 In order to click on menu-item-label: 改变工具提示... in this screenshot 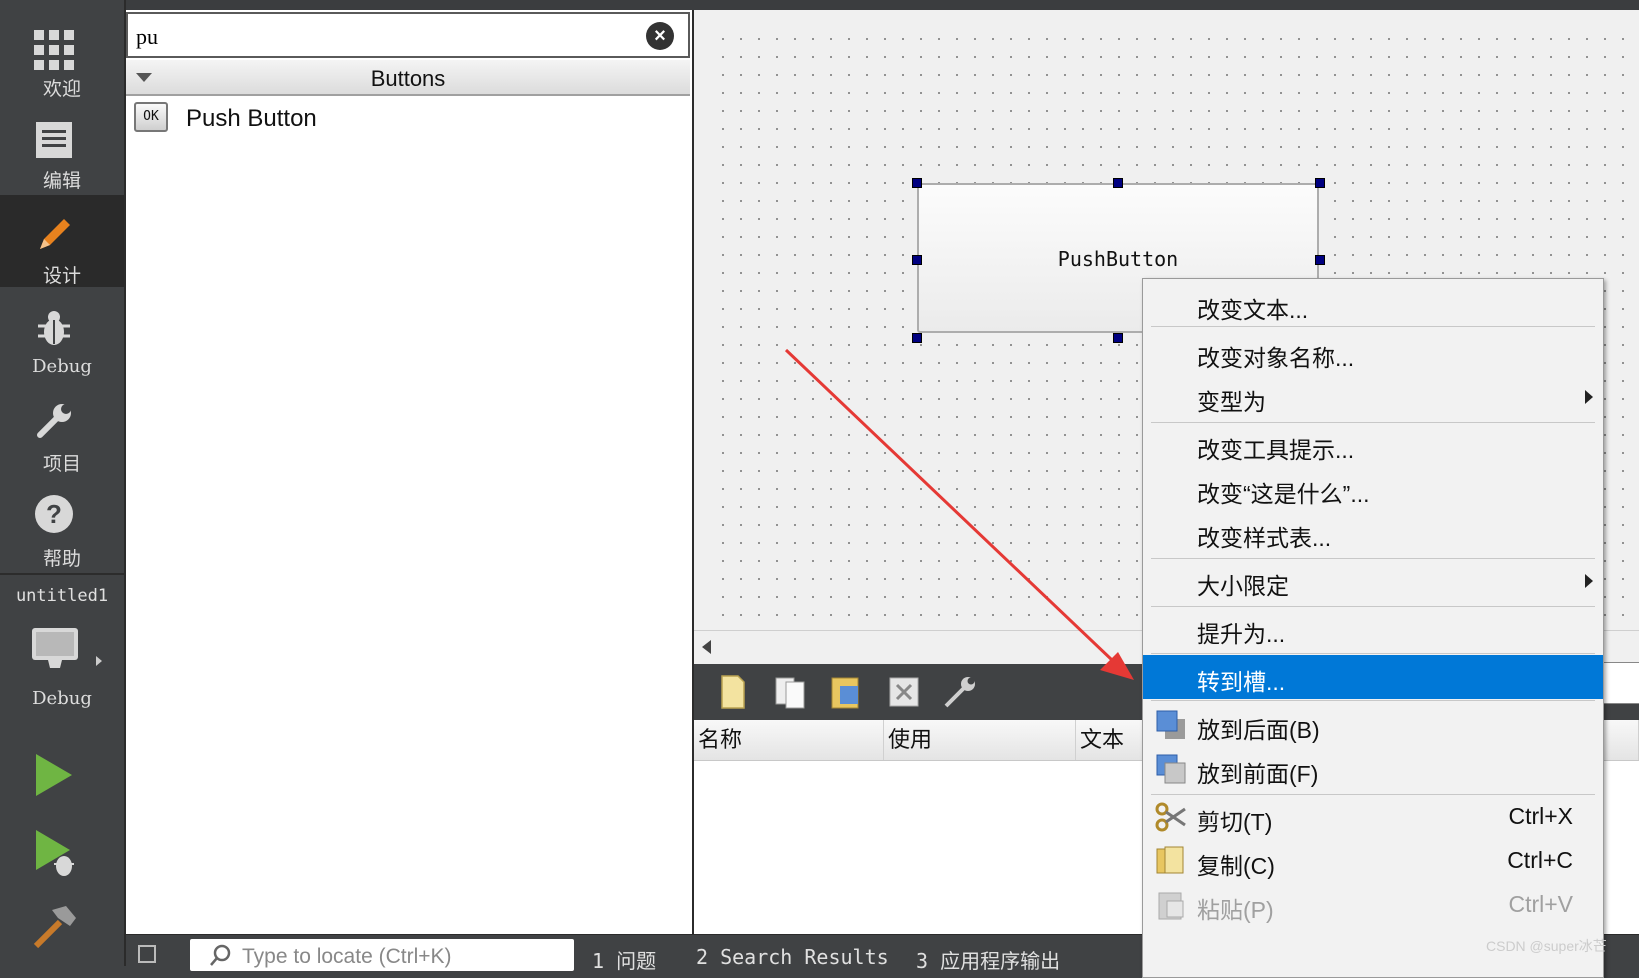, I will do `click(1276, 450)`.